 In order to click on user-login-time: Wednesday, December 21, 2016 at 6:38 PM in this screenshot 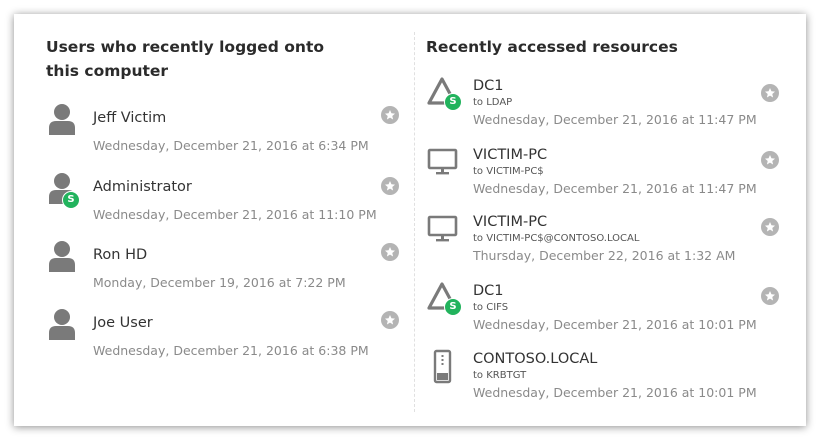, I will do `click(231, 350)`.